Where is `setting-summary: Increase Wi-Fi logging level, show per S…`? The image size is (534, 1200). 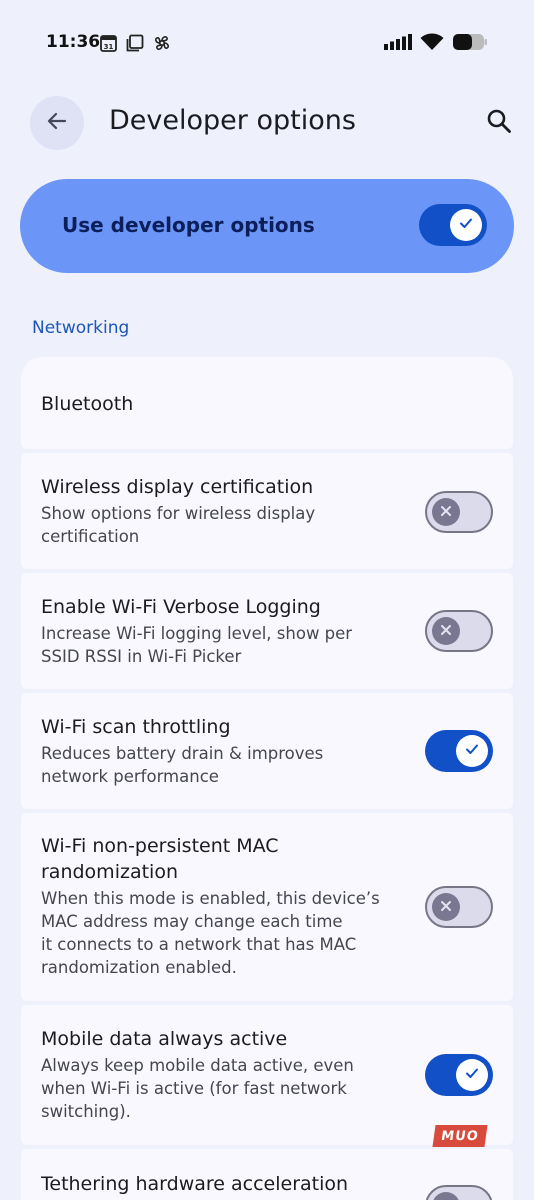
setting-summary: Increase Wi-Fi logging level, show per S… is located at coordinates (221, 645).